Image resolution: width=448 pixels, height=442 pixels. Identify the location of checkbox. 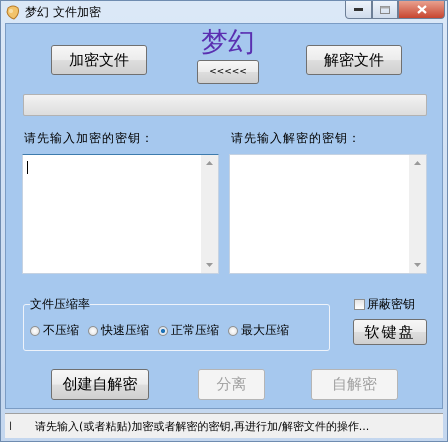
(359, 304).